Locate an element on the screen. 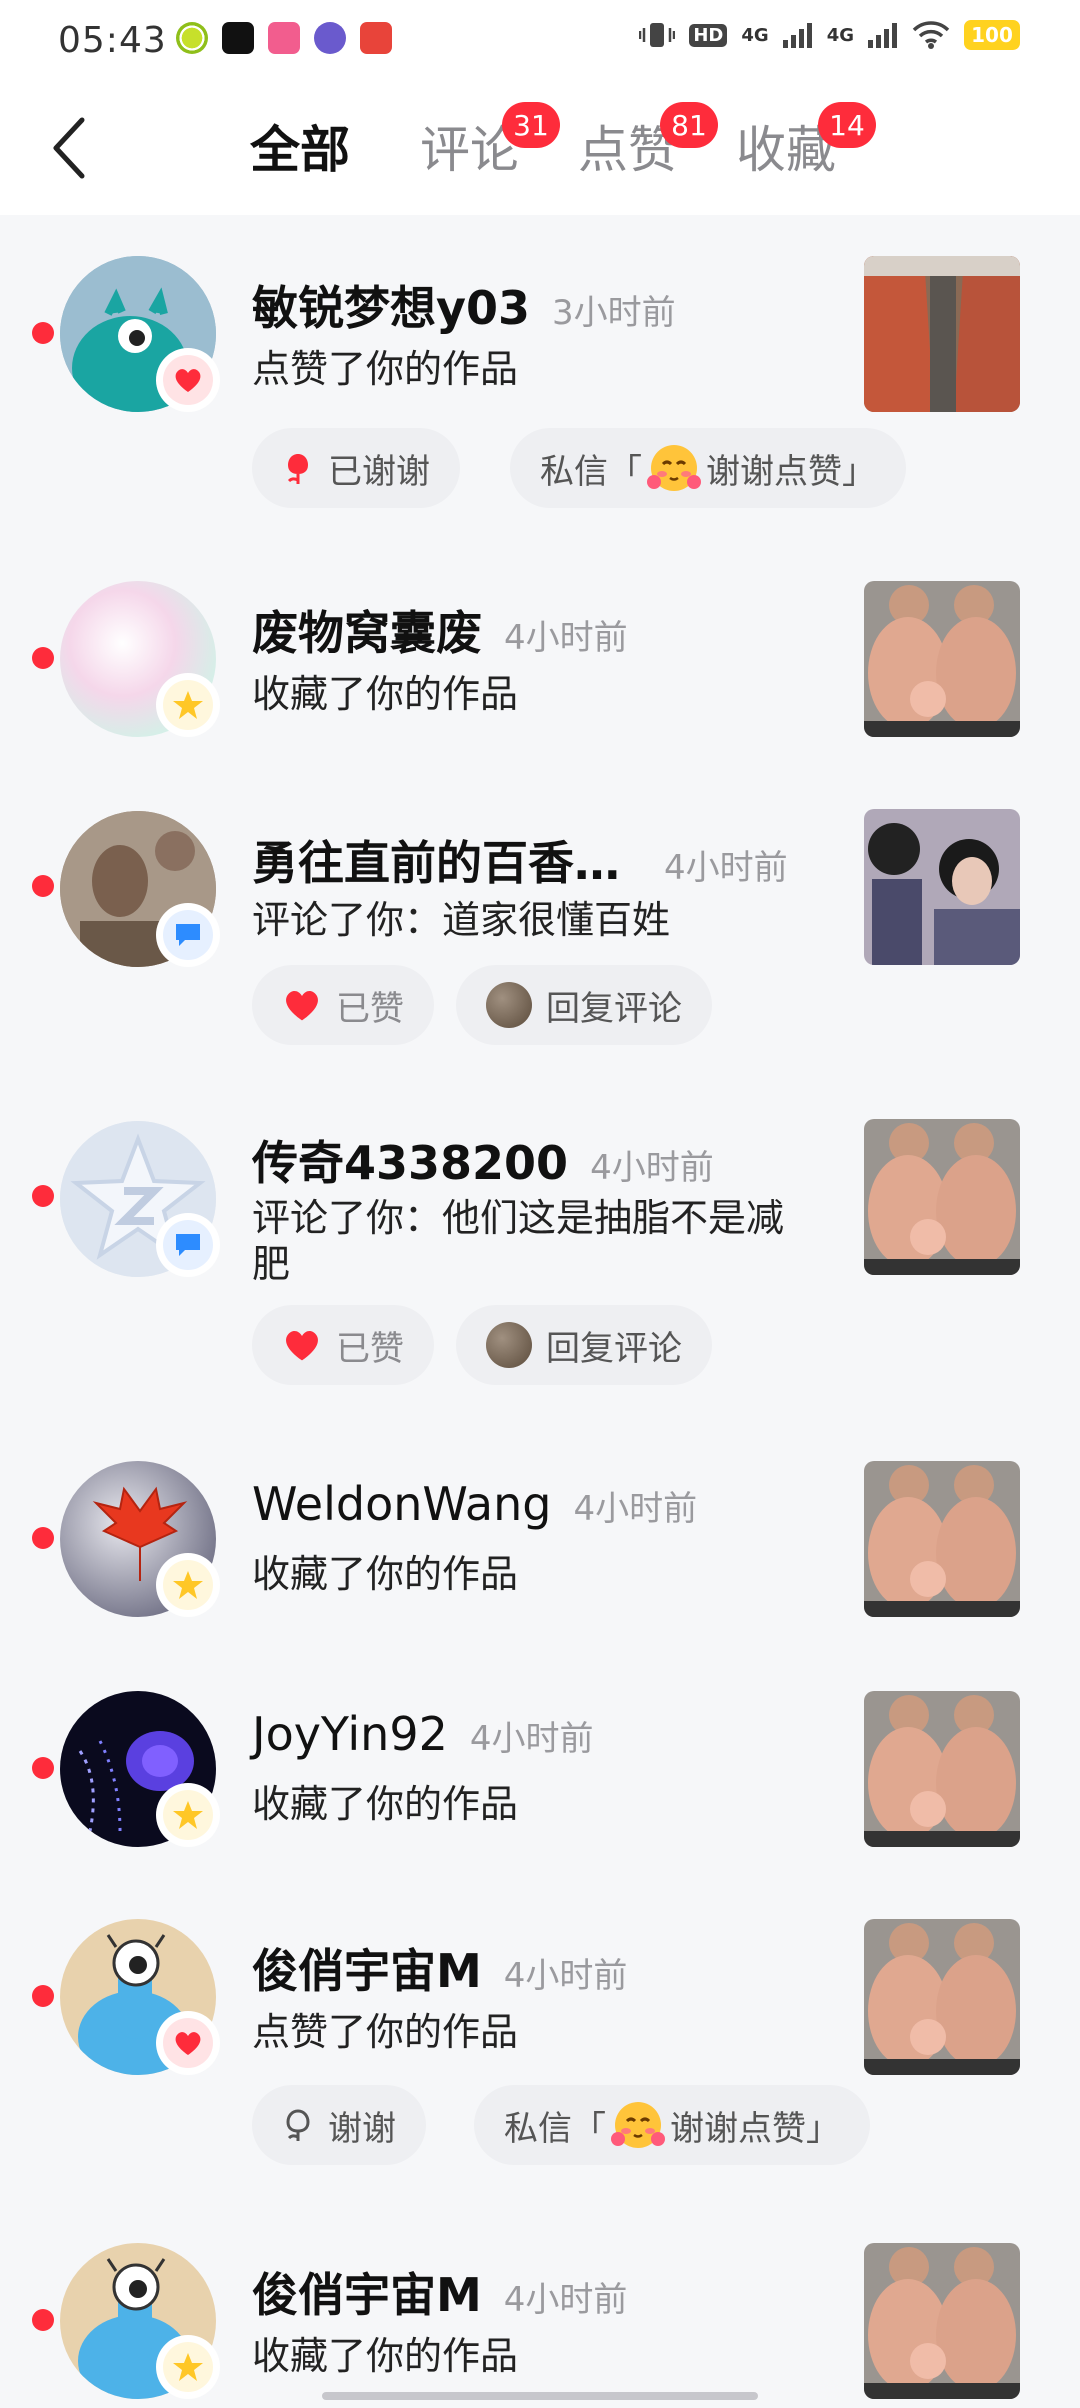 The width and height of the screenshot is (1080, 2408). list-item: 勇往直前的百香… 4小时前 评论了你：道家很懂百姓 已赞 回复评论 is located at coordinates (540, 935).